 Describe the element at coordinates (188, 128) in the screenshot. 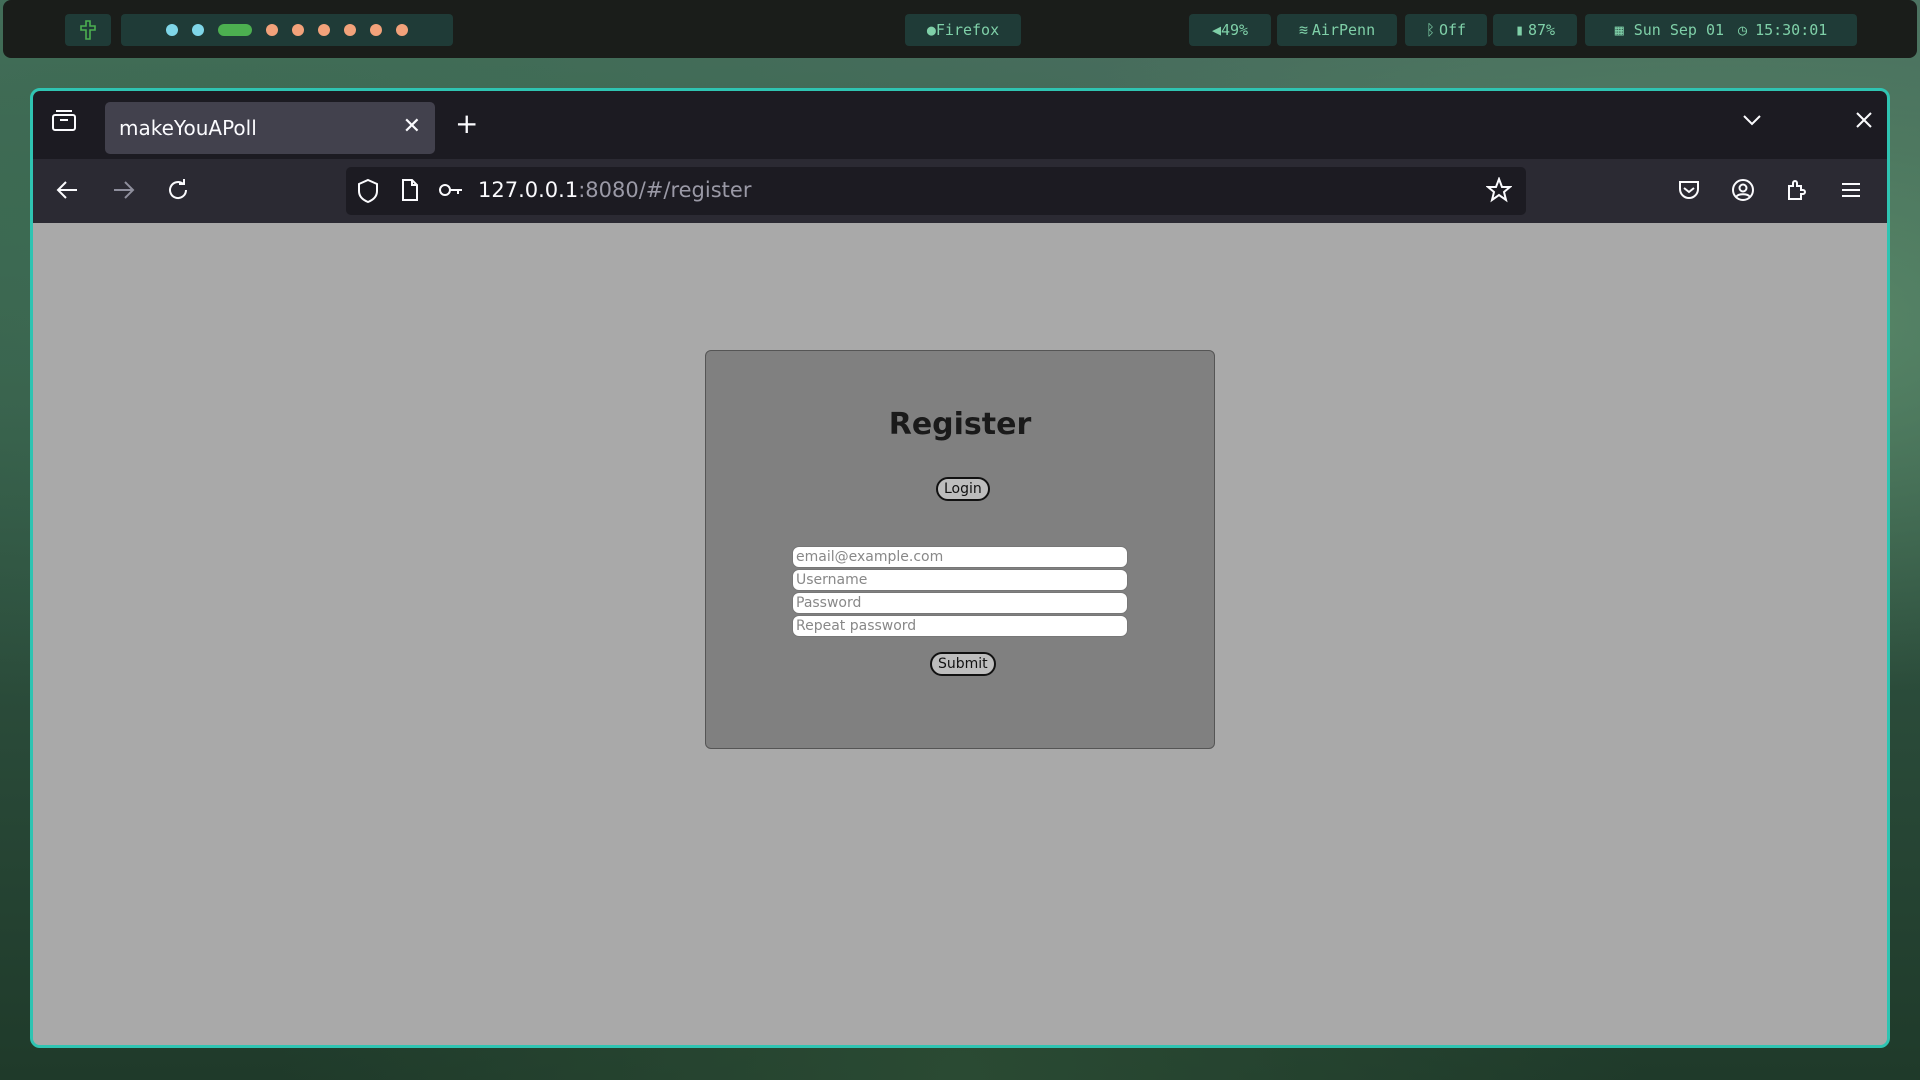

I see `tab-title: makeYouAPoll` at that location.